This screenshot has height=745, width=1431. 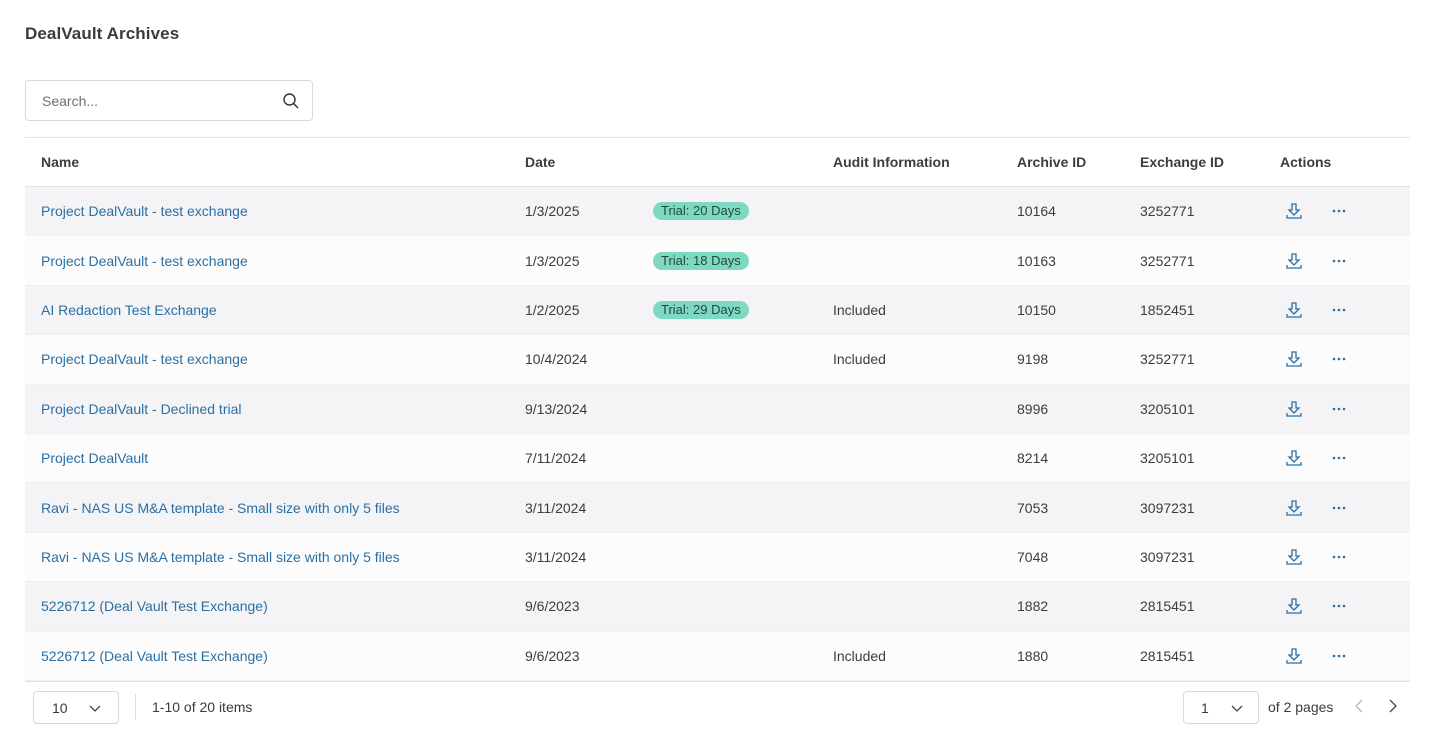 I want to click on archive-id-cell: 7053, so click(x=1033, y=507).